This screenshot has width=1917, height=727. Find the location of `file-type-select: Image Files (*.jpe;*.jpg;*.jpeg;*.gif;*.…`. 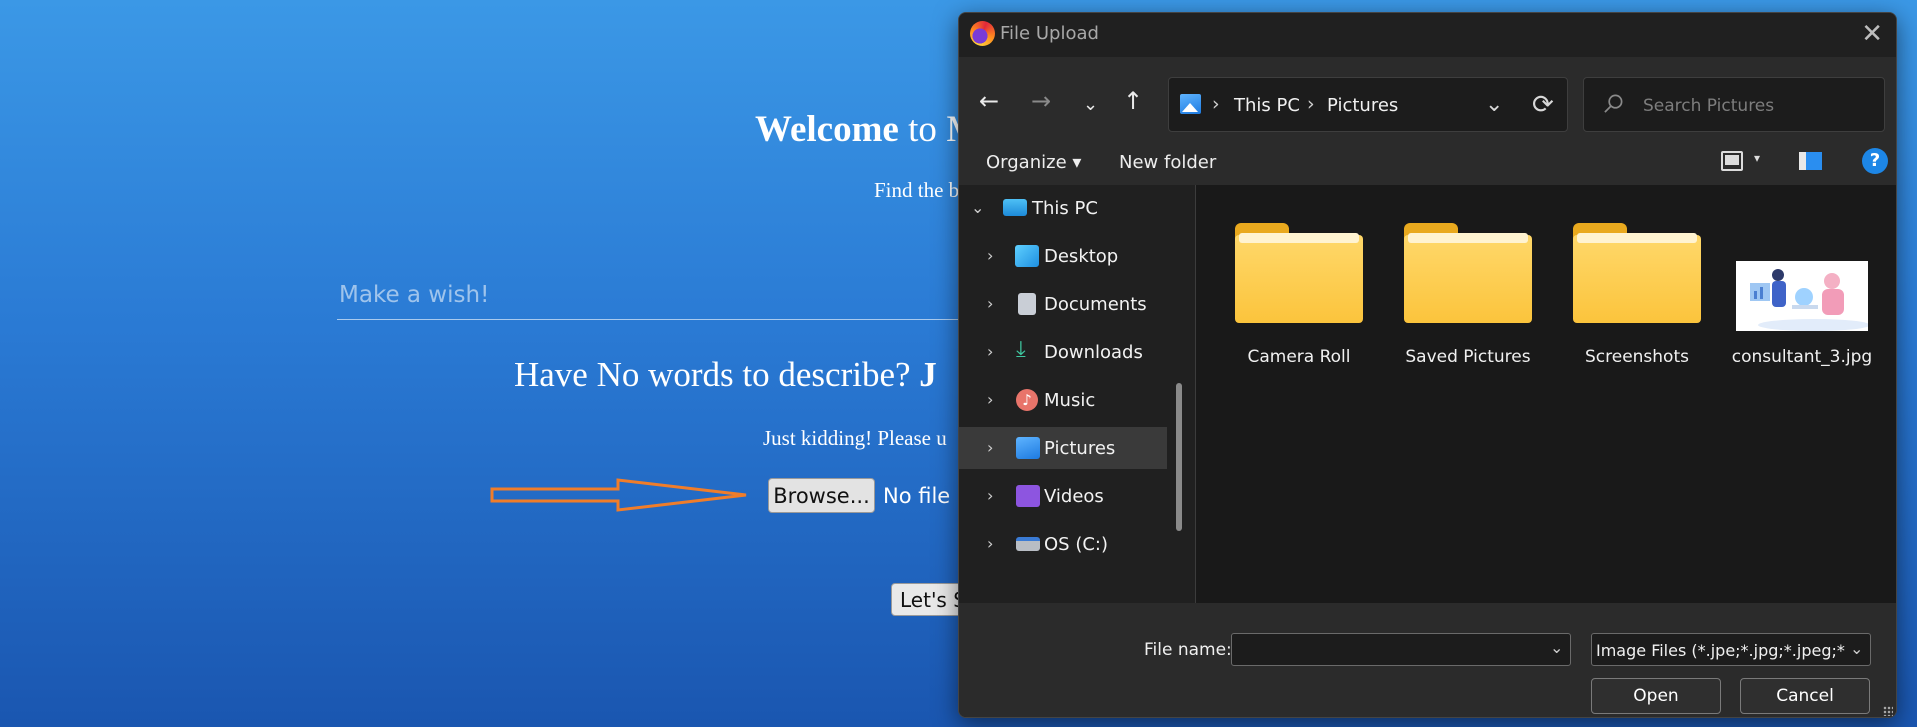

file-type-select: Image Files (*.jpe;*.jpg;*.jpeg;*.gif;*.… is located at coordinates (1731, 649).